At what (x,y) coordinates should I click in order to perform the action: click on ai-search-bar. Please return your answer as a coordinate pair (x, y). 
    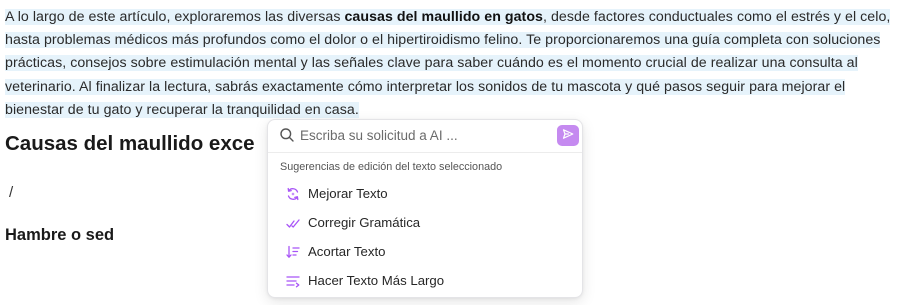
    Looking at the image, I should click on (425, 136).